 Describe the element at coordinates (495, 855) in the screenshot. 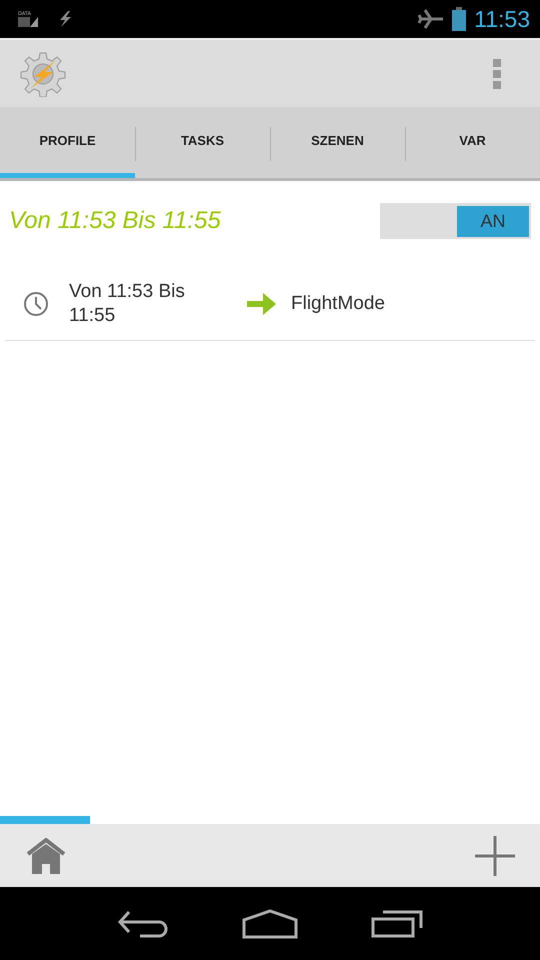

I see `add-icon` at that location.